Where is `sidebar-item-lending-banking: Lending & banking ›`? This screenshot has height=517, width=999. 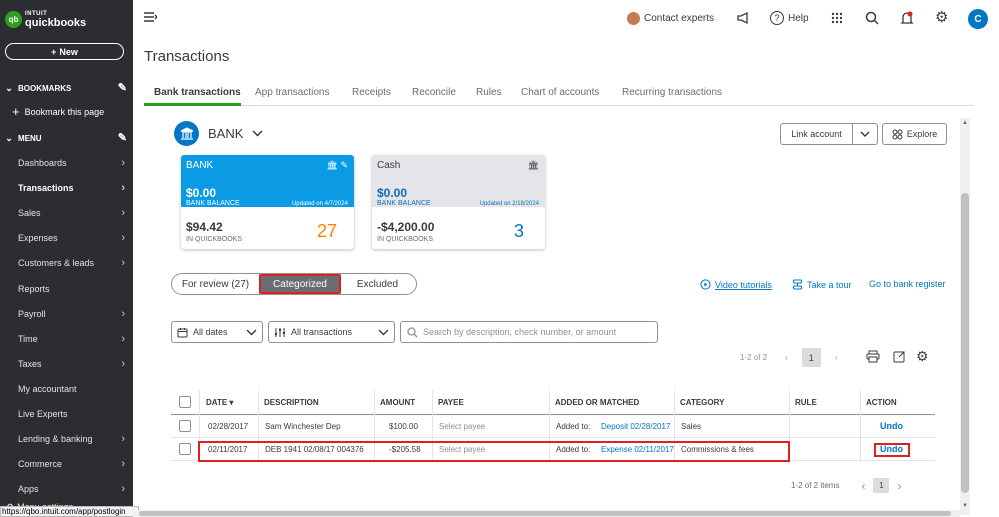 sidebar-item-lending-banking: Lending & banking › is located at coordinates (66, 439).